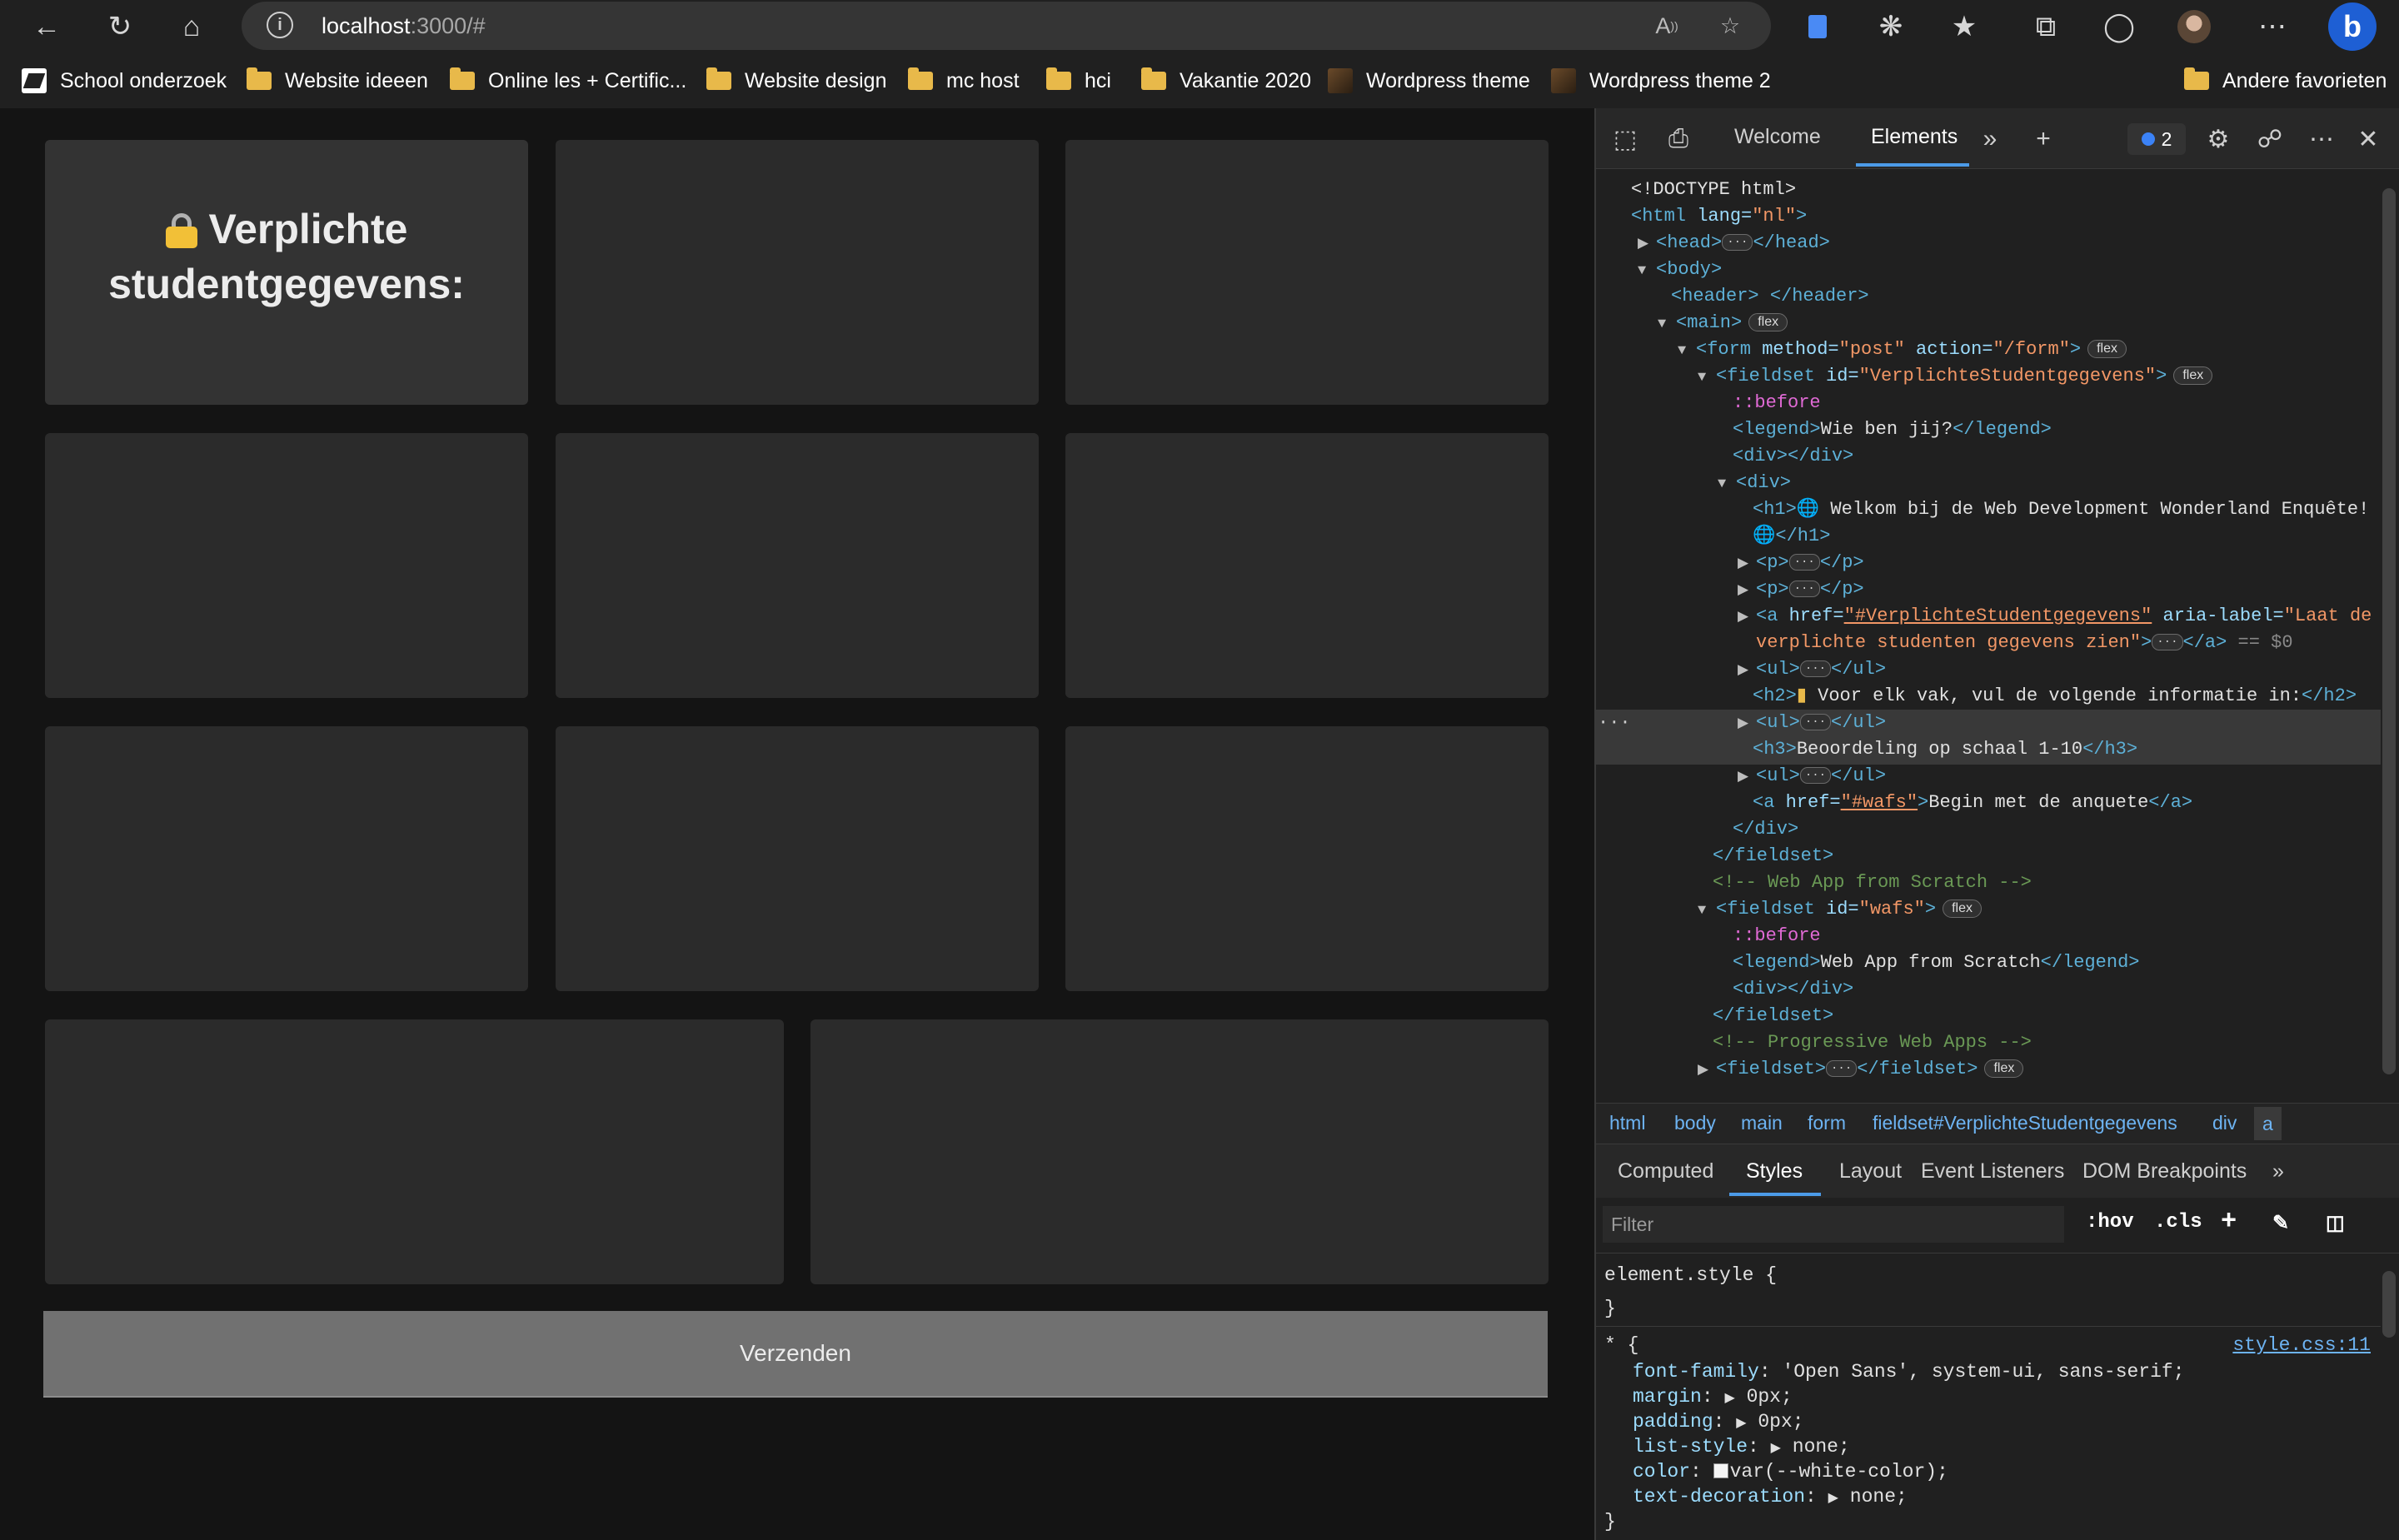 The width and height of the screenshot is (2399, 1540). Describe the element at coordinates (1226, 81) in the screenshot. I see `bookmark-vakantie-2020: Vakantie 2020` at that location.